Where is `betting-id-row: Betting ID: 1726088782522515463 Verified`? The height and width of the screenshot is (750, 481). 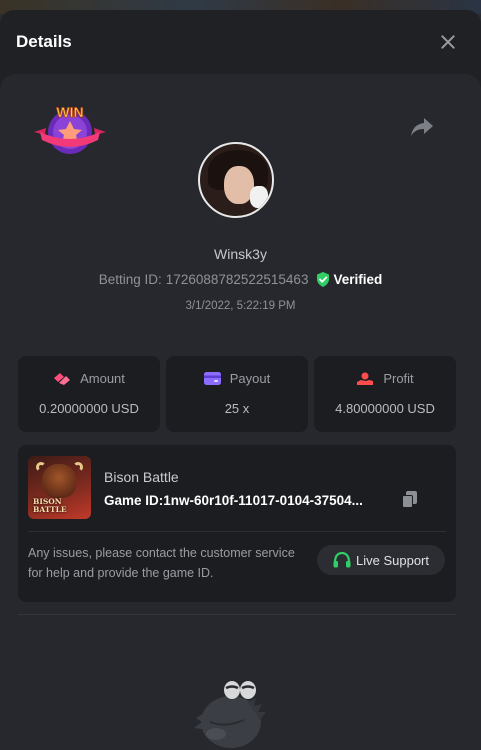
betting-id-row: Betting ID: 1726088782522515463 Verified is located at coordinates (240, 279).